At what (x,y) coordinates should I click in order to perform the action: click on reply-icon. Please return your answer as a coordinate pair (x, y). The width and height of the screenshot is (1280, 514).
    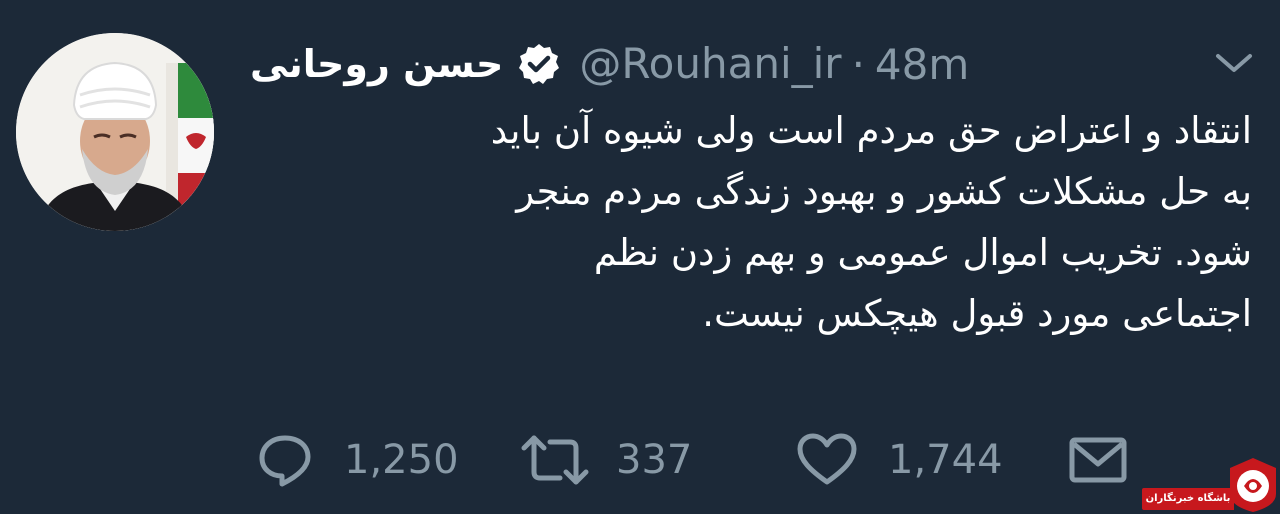
    Looking at the image, I should click on (285, 461).